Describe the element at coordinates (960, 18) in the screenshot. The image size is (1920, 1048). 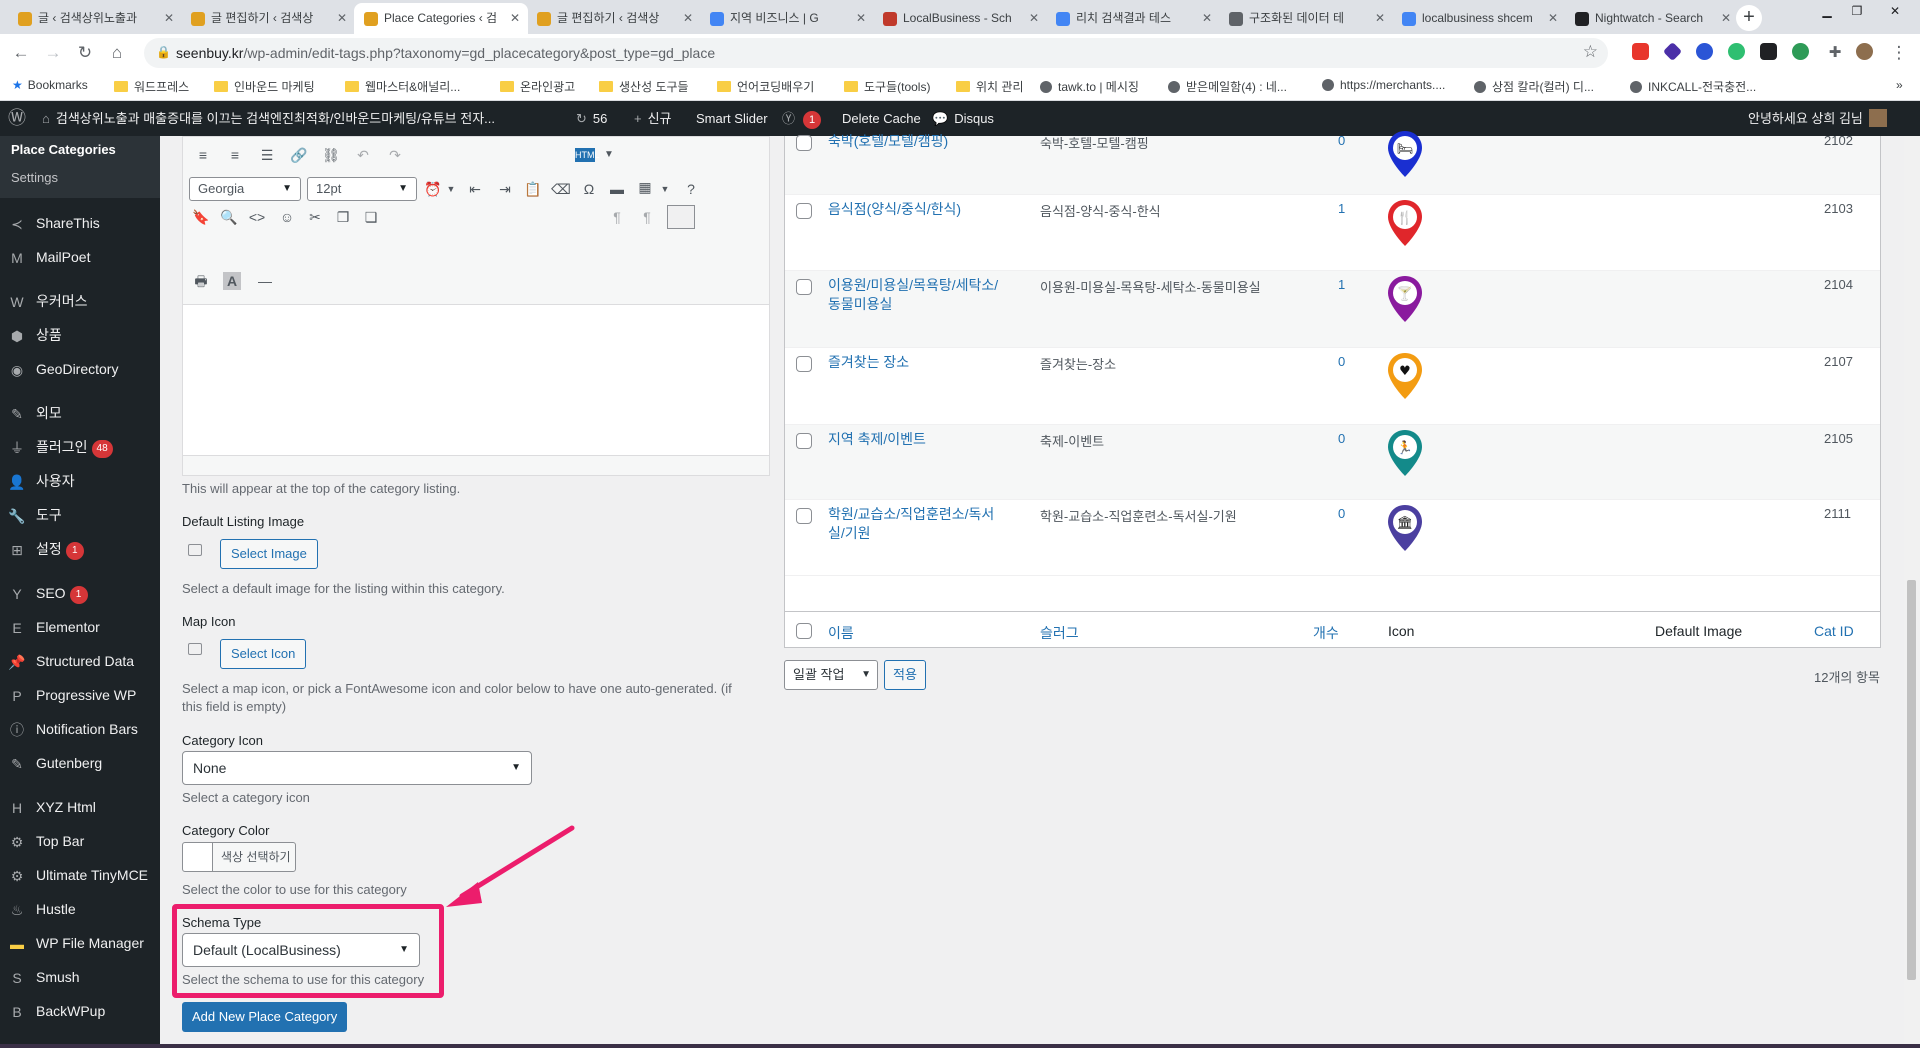
I see `browser-tab: LocalBusiness - Sch ✕` at that location.